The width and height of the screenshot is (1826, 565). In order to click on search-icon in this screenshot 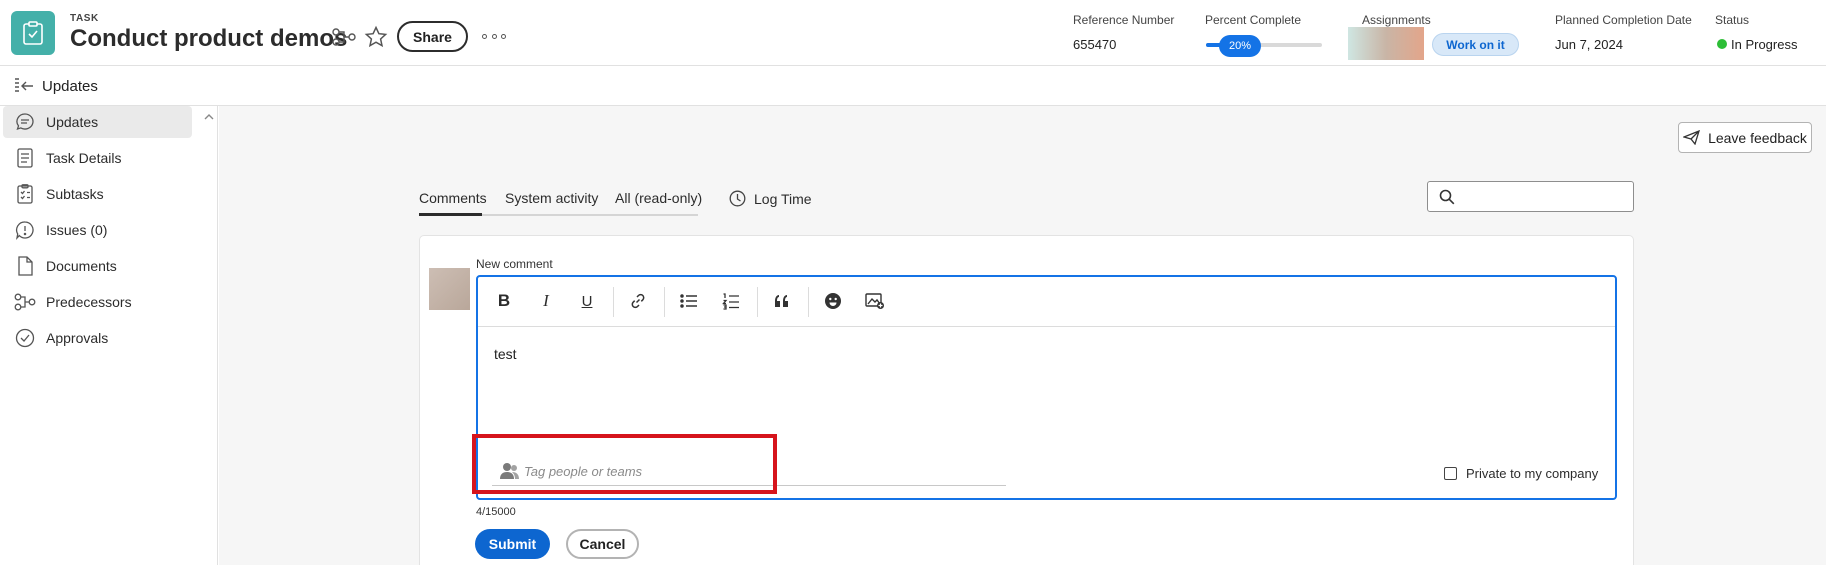, I will do `click(1447, 197)`.